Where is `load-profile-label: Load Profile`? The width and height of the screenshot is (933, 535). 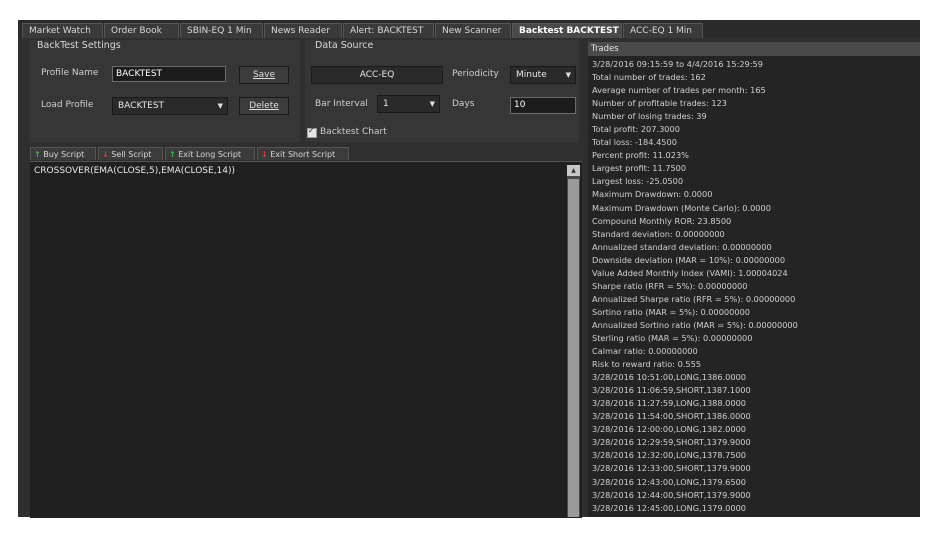 load-profile-label: Load Profile is located at coordinates (67, 105).